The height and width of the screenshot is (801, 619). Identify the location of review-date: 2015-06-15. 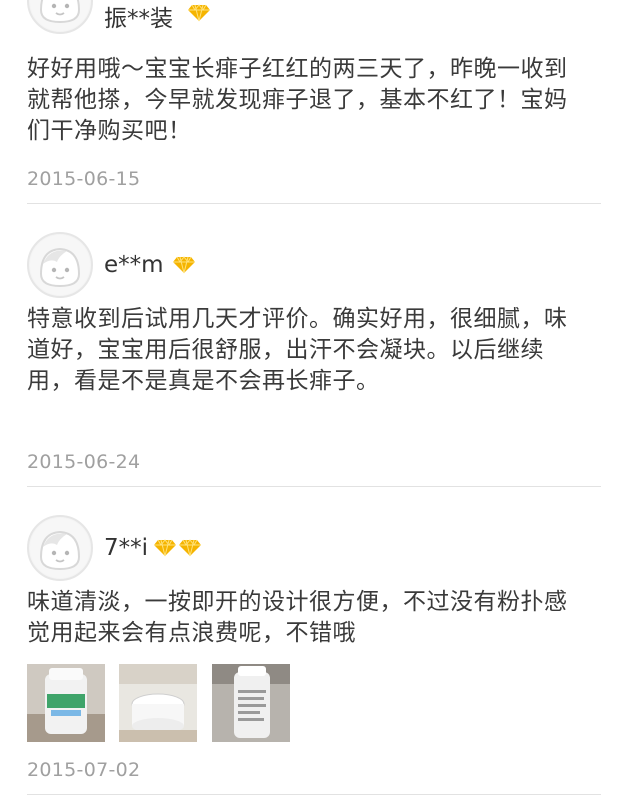
(84, 179).